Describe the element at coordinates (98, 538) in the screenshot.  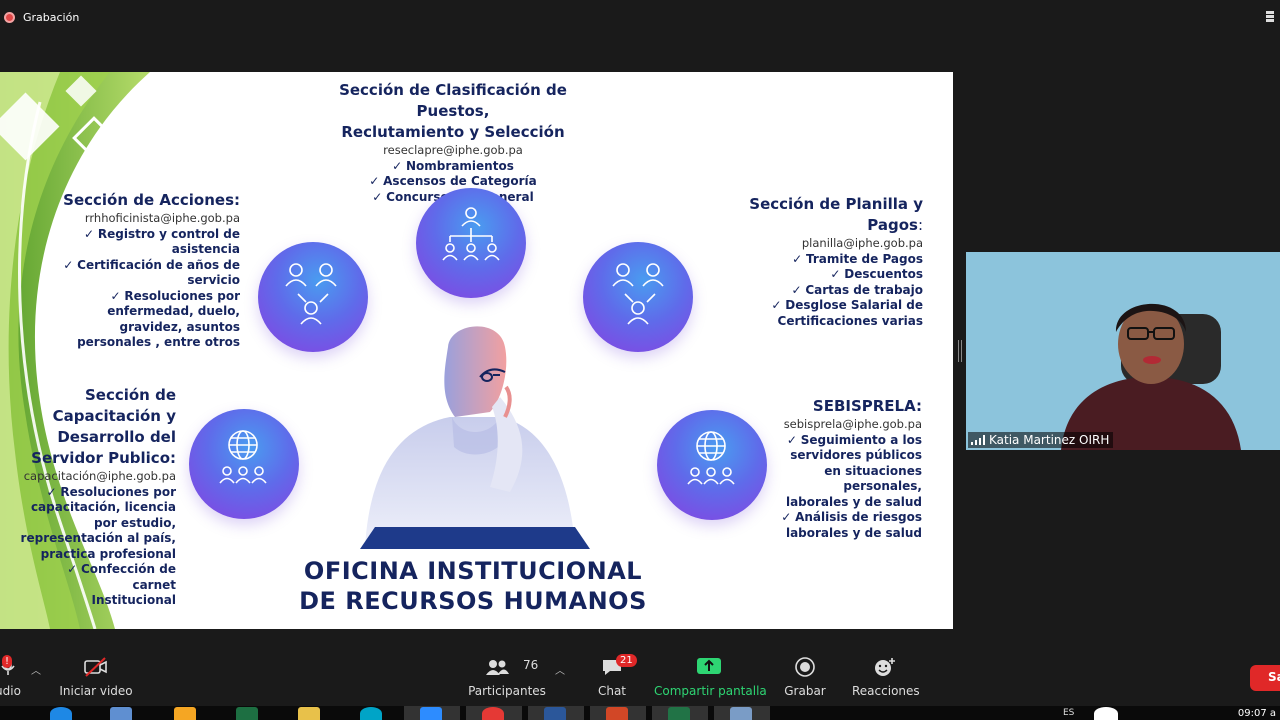
I see `list-item-continuation: representación al país,` at that location.